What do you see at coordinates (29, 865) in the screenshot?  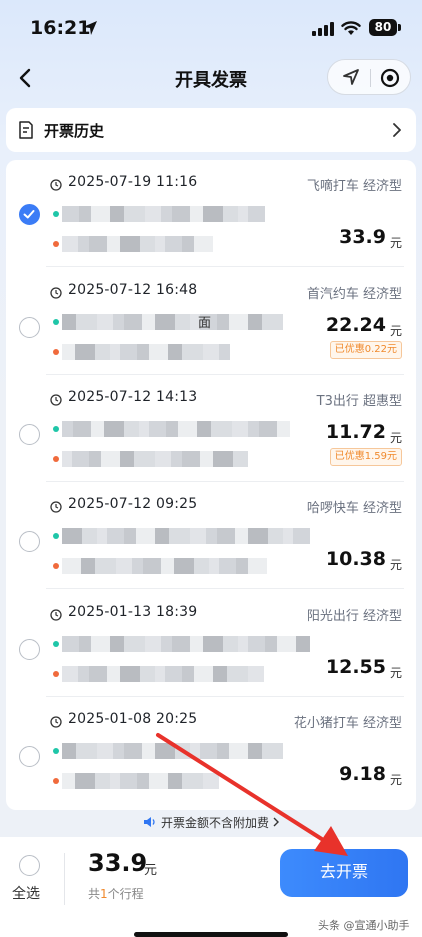 I see `select-all-checkbox` at bounding box center [29, 865].